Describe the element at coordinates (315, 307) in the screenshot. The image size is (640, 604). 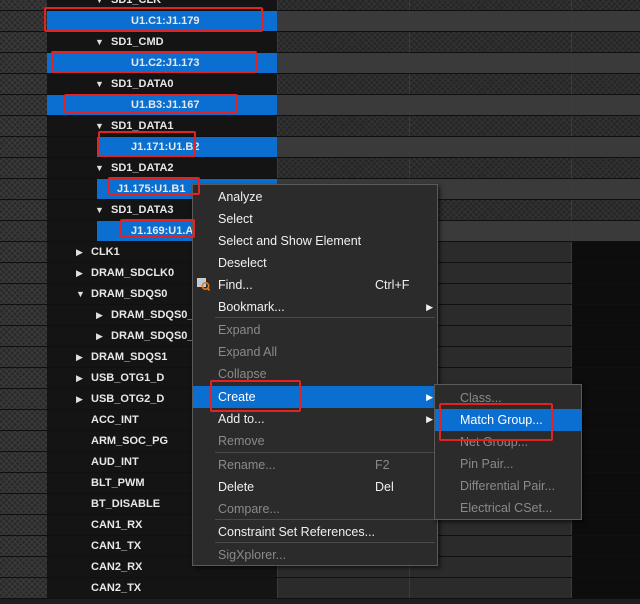
I see `menu-item-bookmark: Bookmark... ▶` at that location.